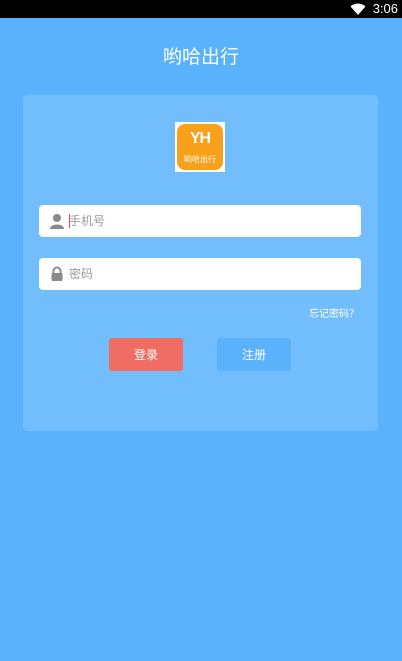 Image resolution: width=402 pixels, height=661 pixels. What do you see at coordinates (200, 57) in the screenshot?
I see `page-title: 哟哈出行` at bounding box center [200, 57].